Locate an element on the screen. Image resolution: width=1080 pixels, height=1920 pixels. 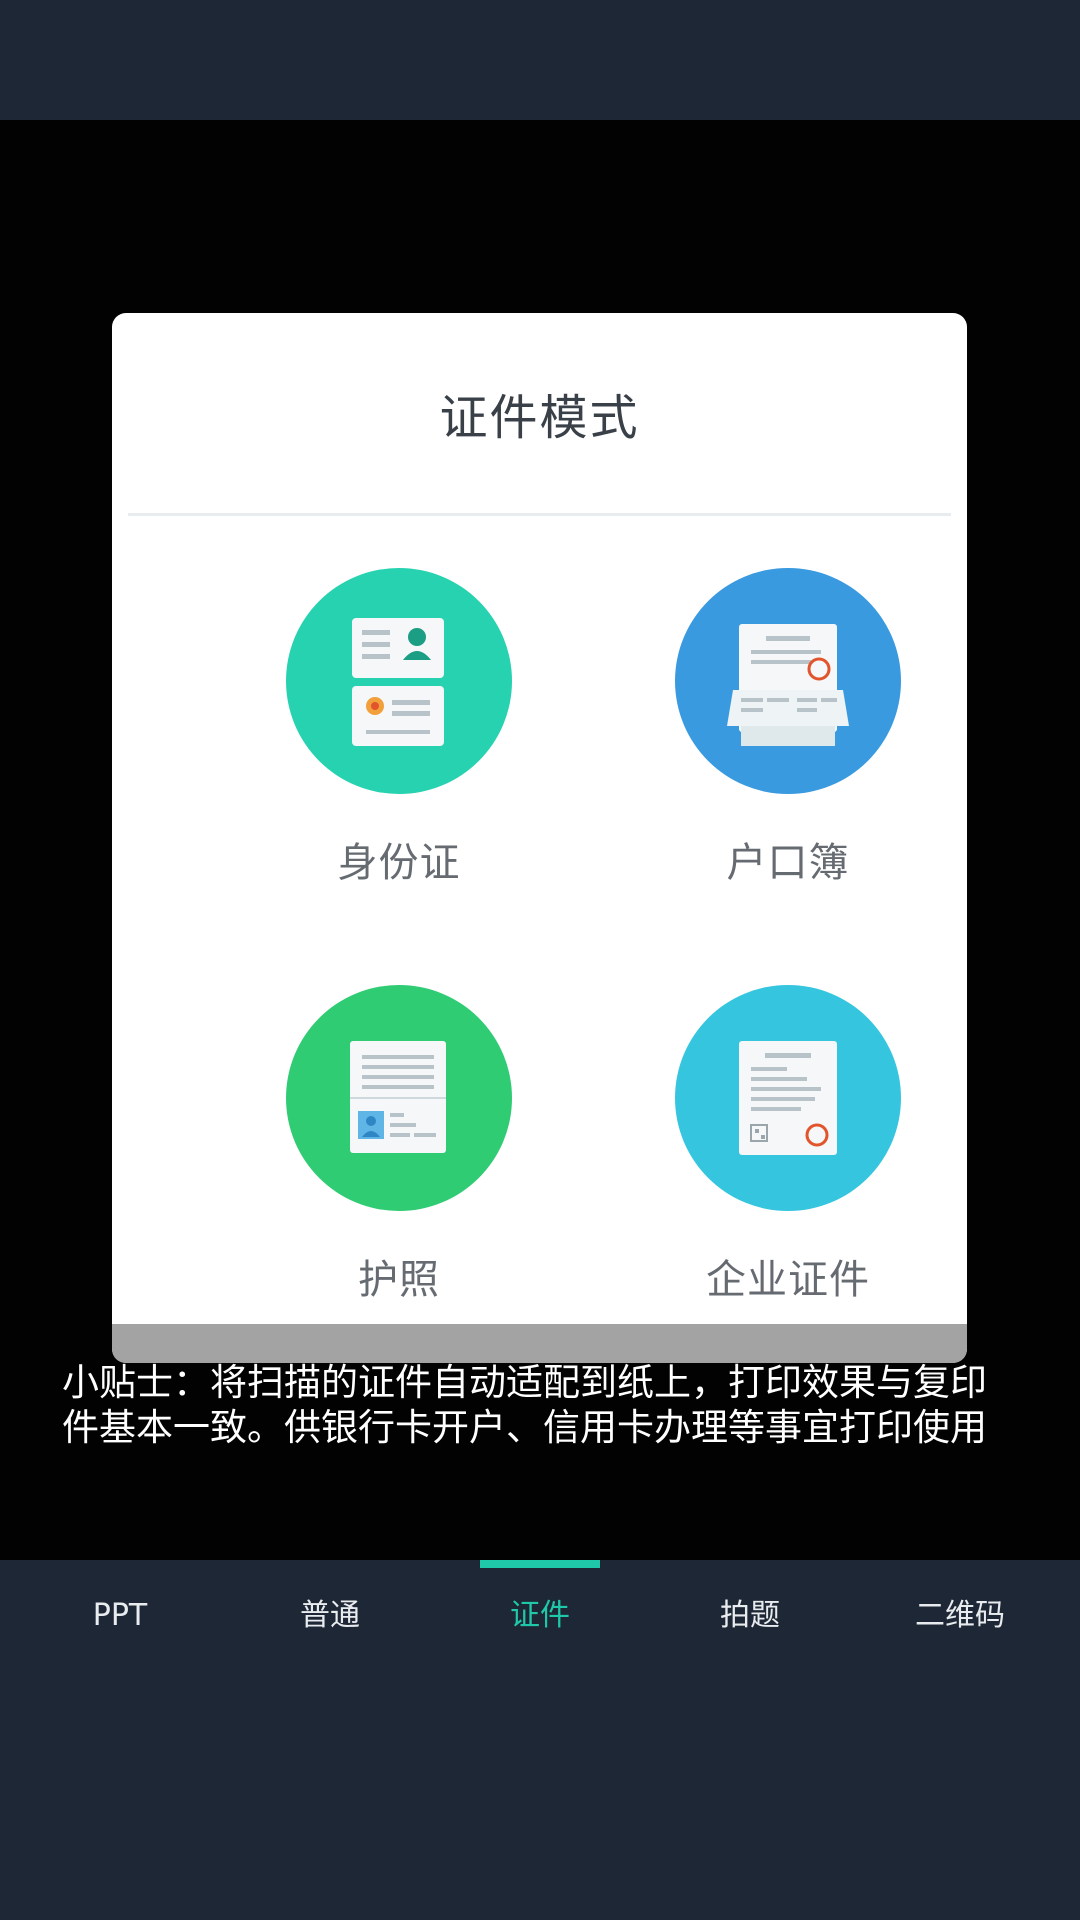
mode-household-register: 户口簿 is located at coordinates (788, 738).